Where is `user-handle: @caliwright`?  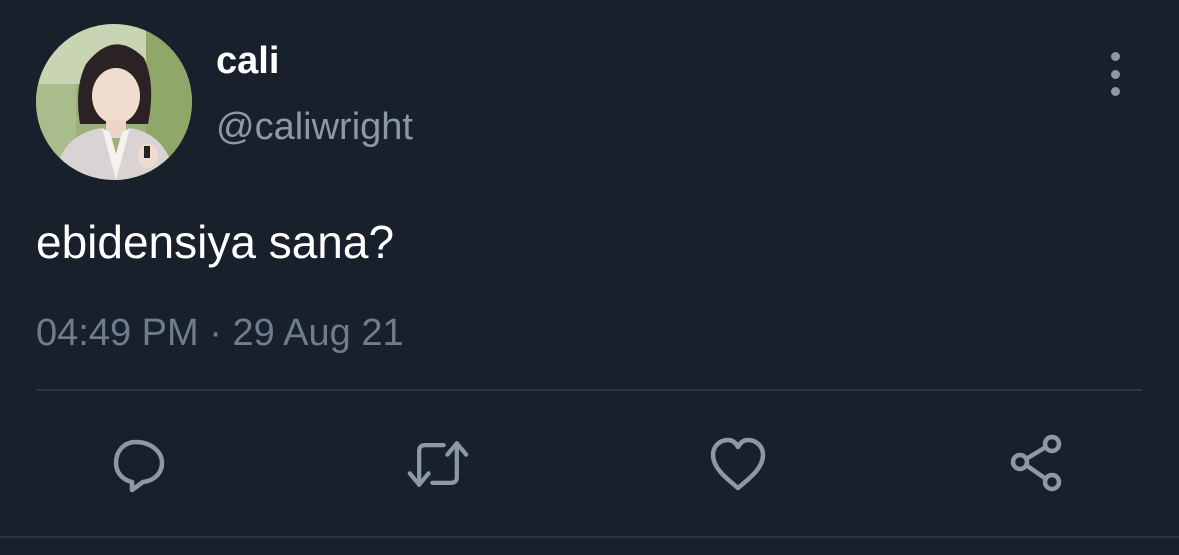 user-handle: @caliwright is located at coordinates (314, 127).